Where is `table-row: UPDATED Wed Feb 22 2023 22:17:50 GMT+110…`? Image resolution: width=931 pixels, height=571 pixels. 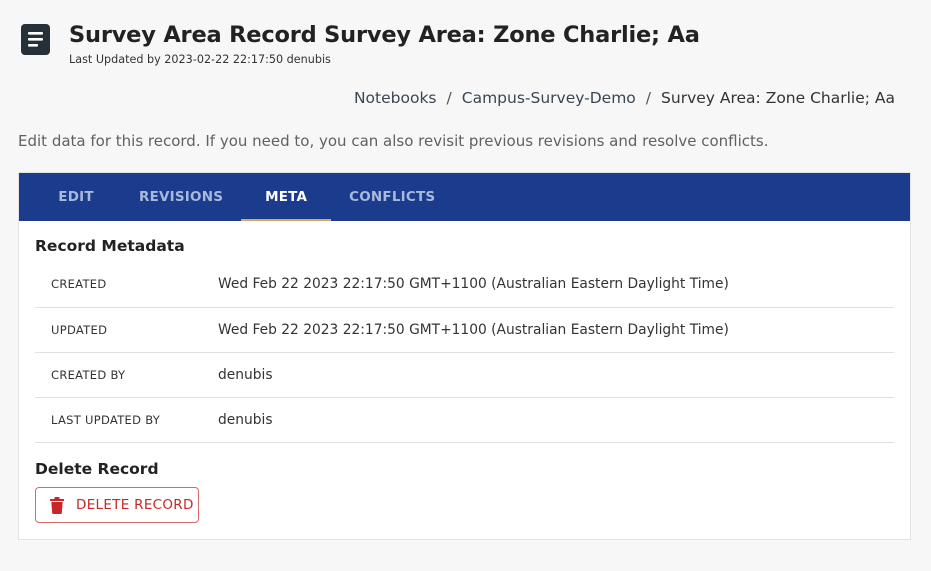 table-row: UPDATED Wed Feb 22 2023 22:17:50 GMT+110… is located at coordinates (464, 329).